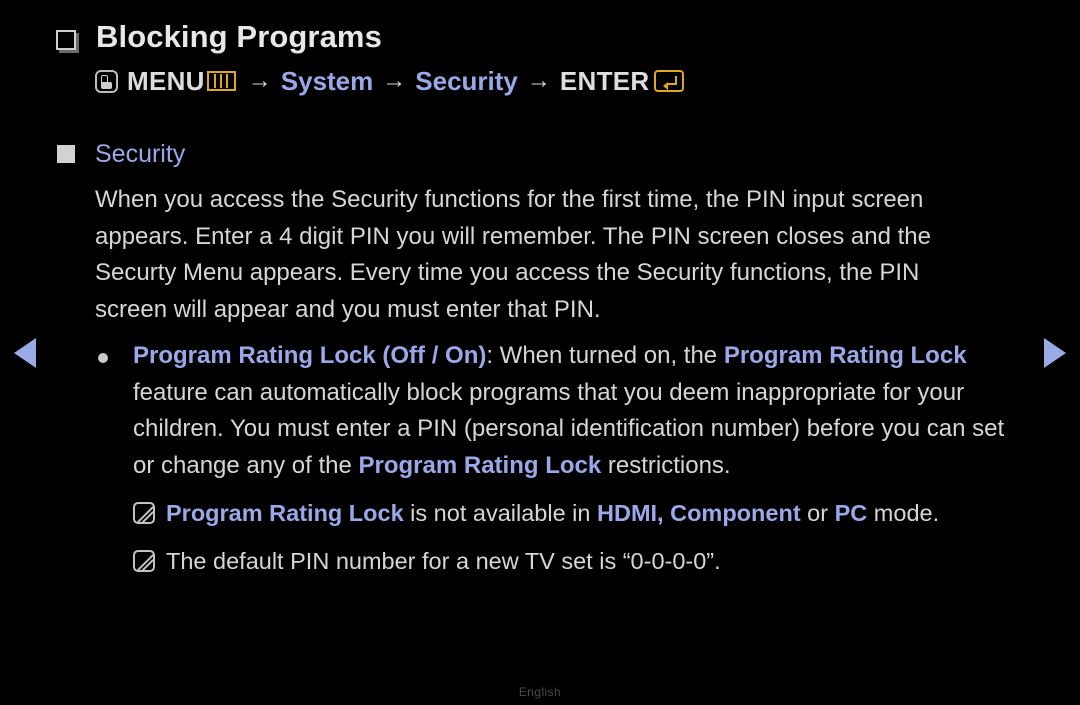 The width and height of the screenshot is (1080, 705). Describe the element at coordinates (221, 81) in the screenshot. I see `menu-bars-icon` at that location.